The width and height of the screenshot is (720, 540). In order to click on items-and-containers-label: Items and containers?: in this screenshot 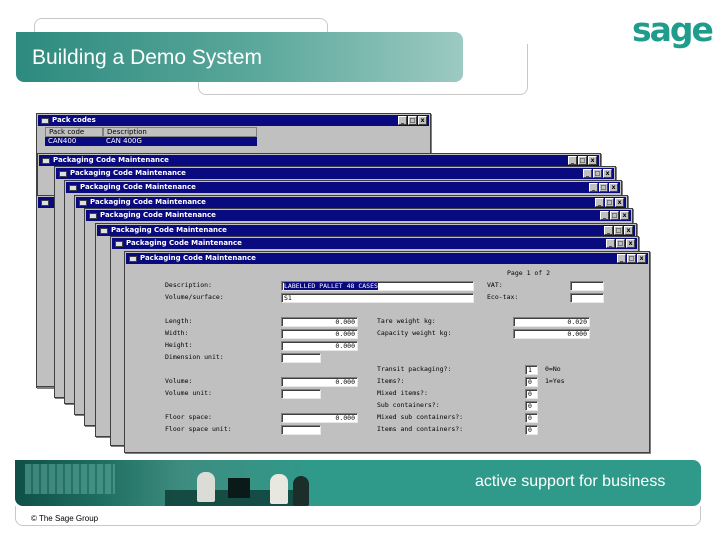, I will do `click(420, 429)`.